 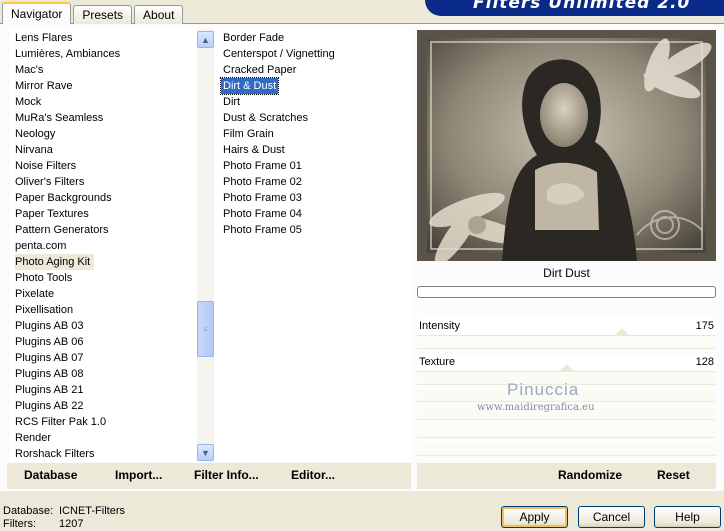 I want to click on category-item: Plugins AB 03, so click(x=51, y=326).